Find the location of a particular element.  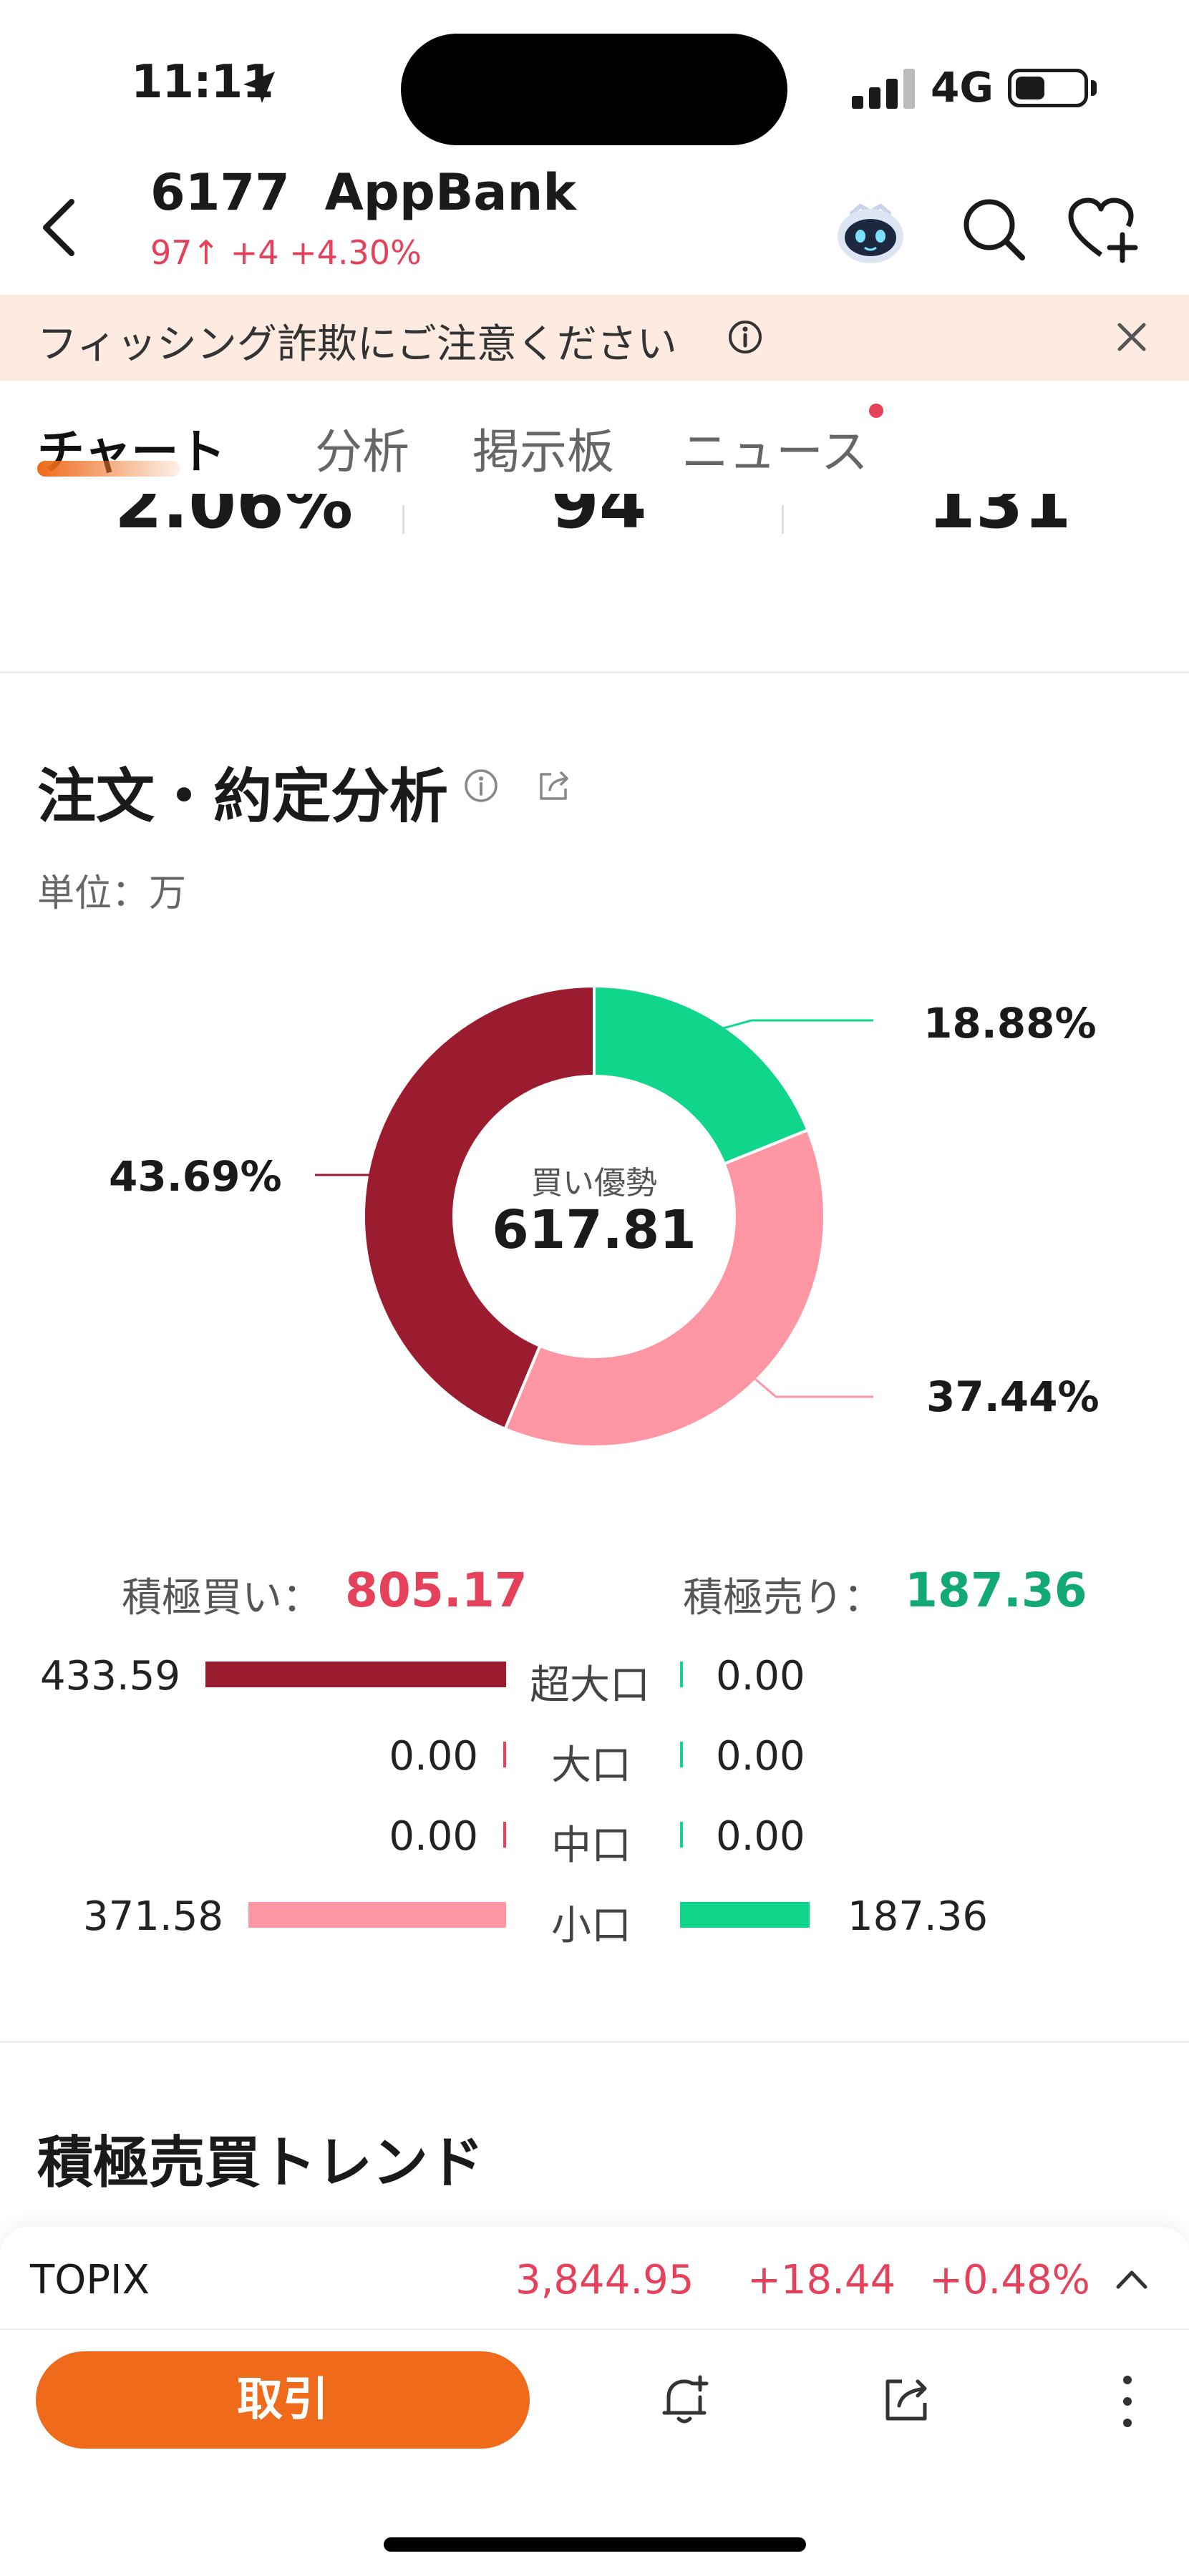

banner-text: フィッシング詐欺にご注意ください is located at coordinates (357, 344).